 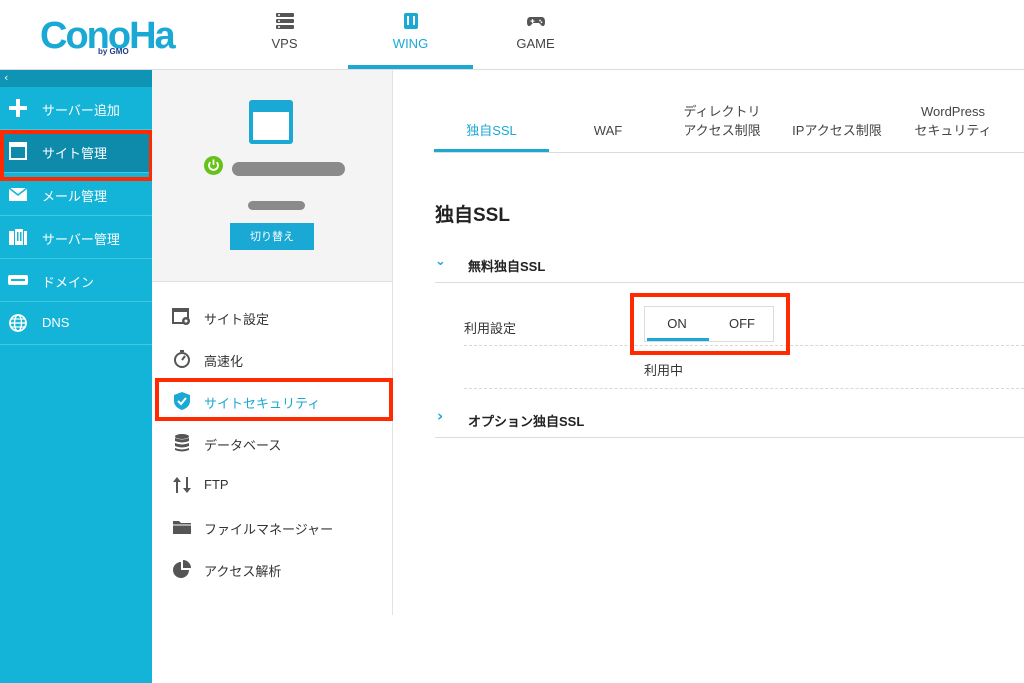 What do you see at coordinates (729, 418) in the screenshot?
I see `accordion-option-ssl: › オプション独自SSL` at bounding box center [729, 418].